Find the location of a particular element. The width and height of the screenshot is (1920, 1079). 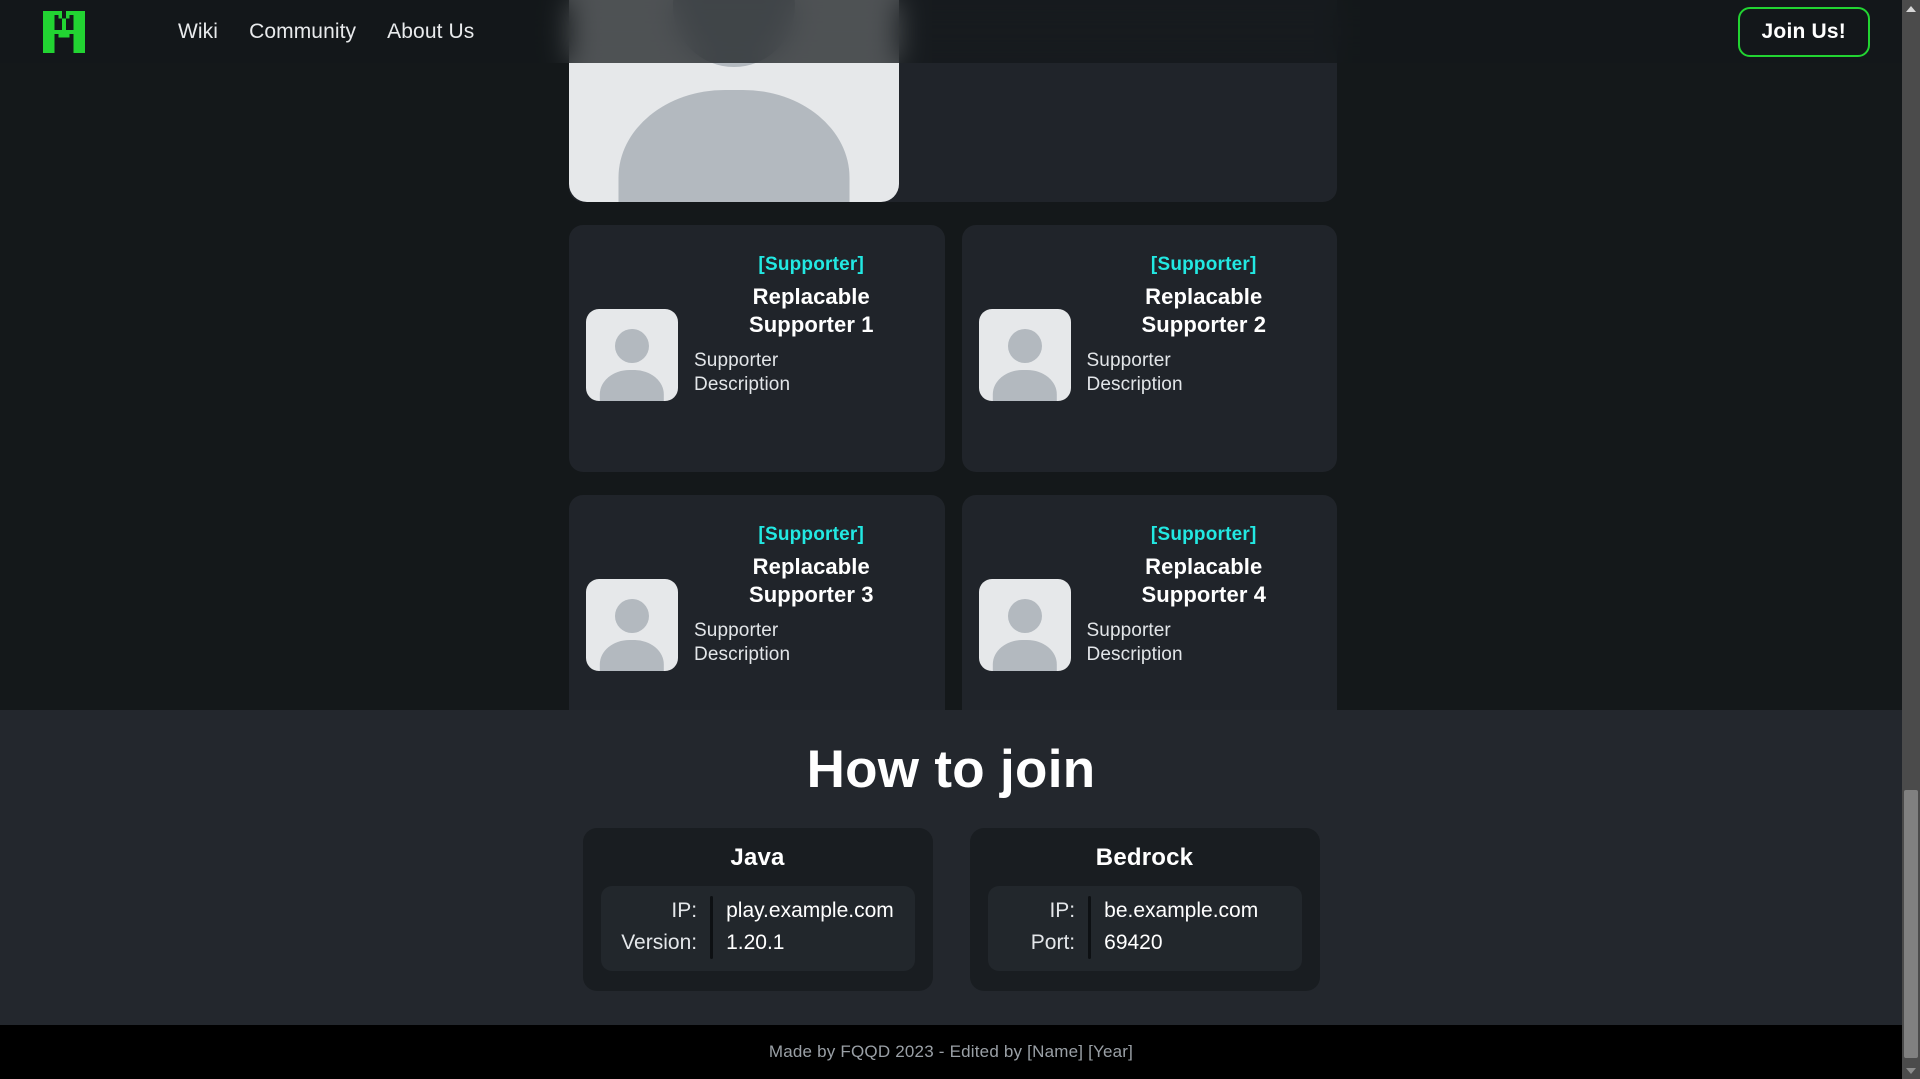

java-card-title: Java is located at coordinates (757, 857).